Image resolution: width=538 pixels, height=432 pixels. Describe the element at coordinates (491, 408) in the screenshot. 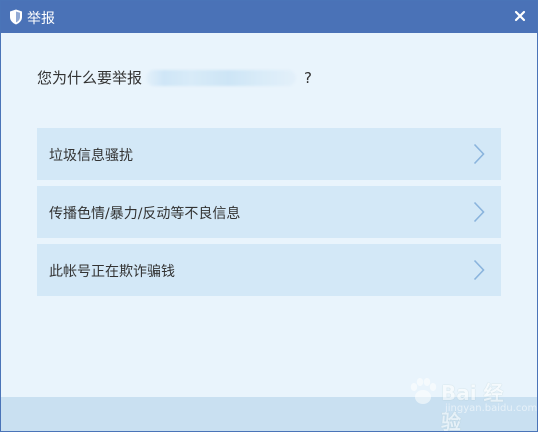

I see `watermark-url: jingyan.baidu.com` at that location.